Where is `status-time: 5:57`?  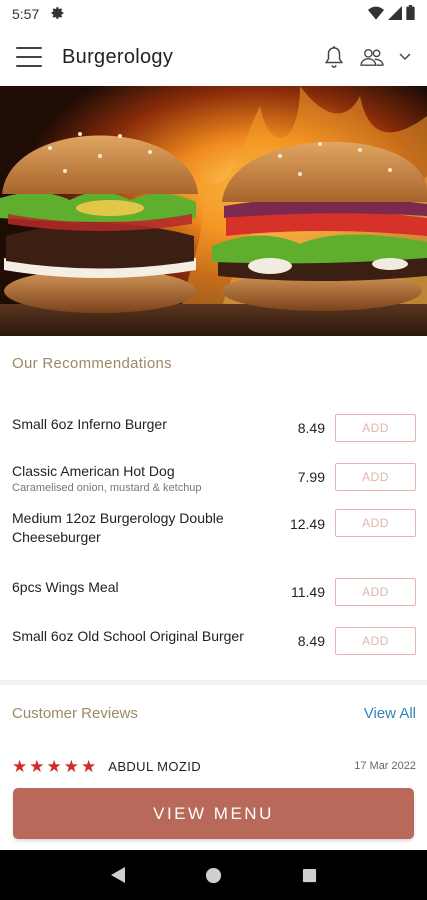
status-time: 5:57 is located at coordinates (26, 14).